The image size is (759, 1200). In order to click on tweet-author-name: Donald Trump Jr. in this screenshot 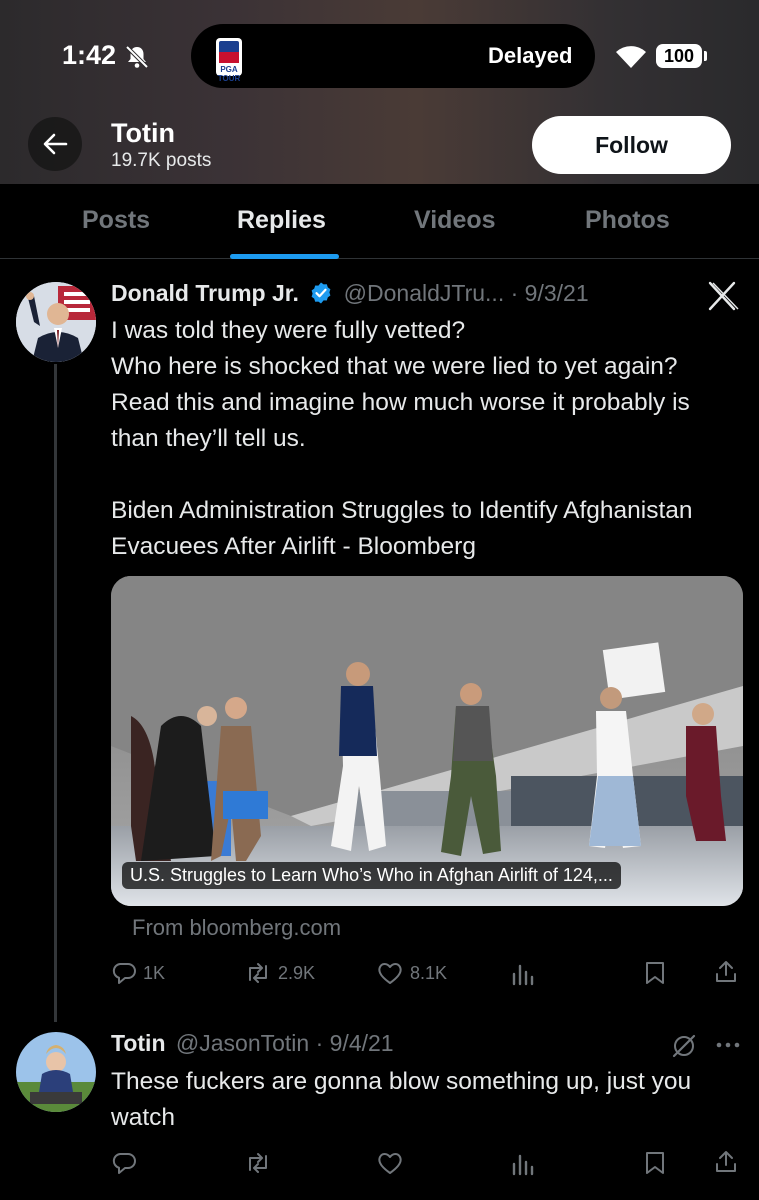, I will do `click(205, 293)`.